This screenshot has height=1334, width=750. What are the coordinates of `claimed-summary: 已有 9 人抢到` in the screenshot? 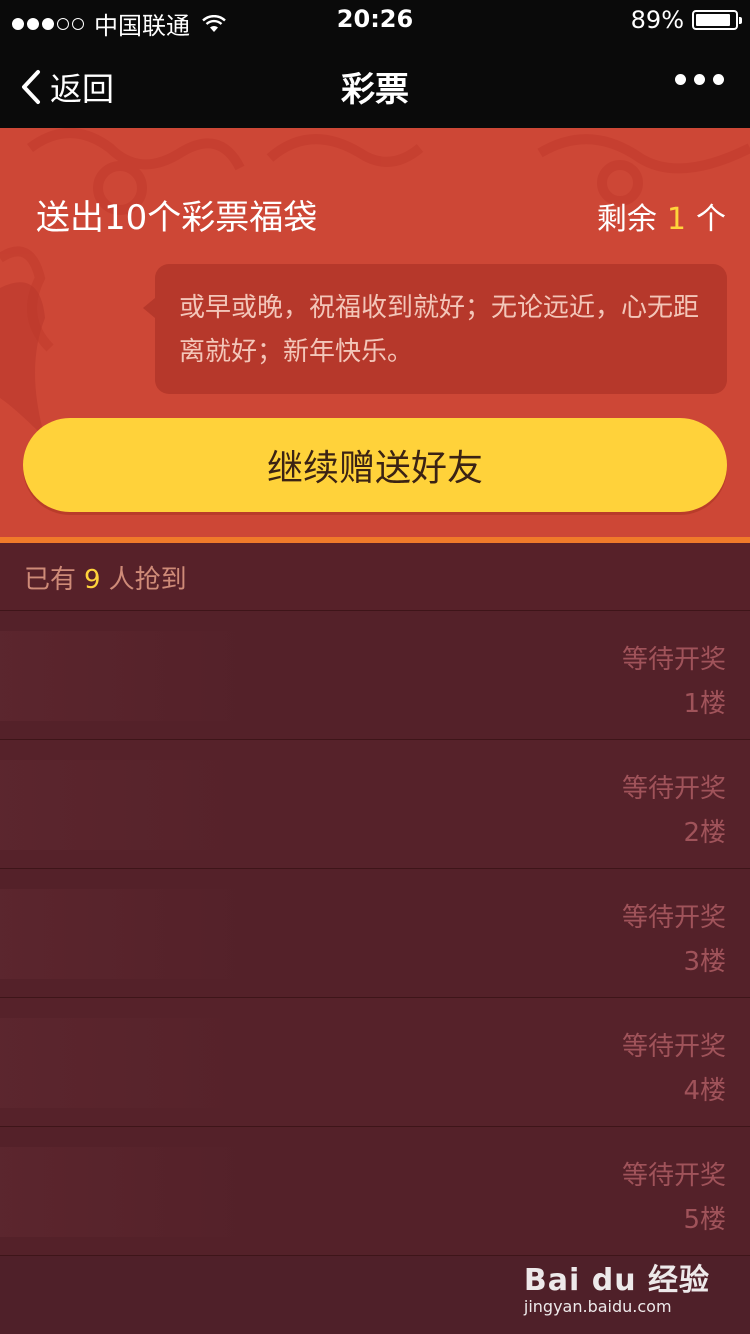 It's located at (375, 577).